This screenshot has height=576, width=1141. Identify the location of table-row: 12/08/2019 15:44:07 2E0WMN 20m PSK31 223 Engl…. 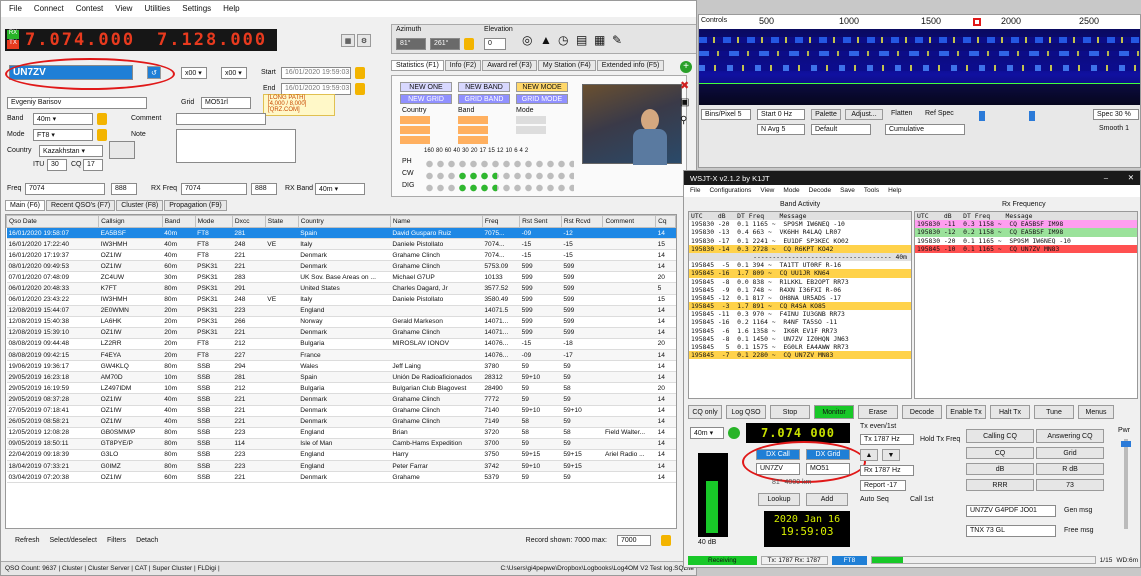
(341, 311).